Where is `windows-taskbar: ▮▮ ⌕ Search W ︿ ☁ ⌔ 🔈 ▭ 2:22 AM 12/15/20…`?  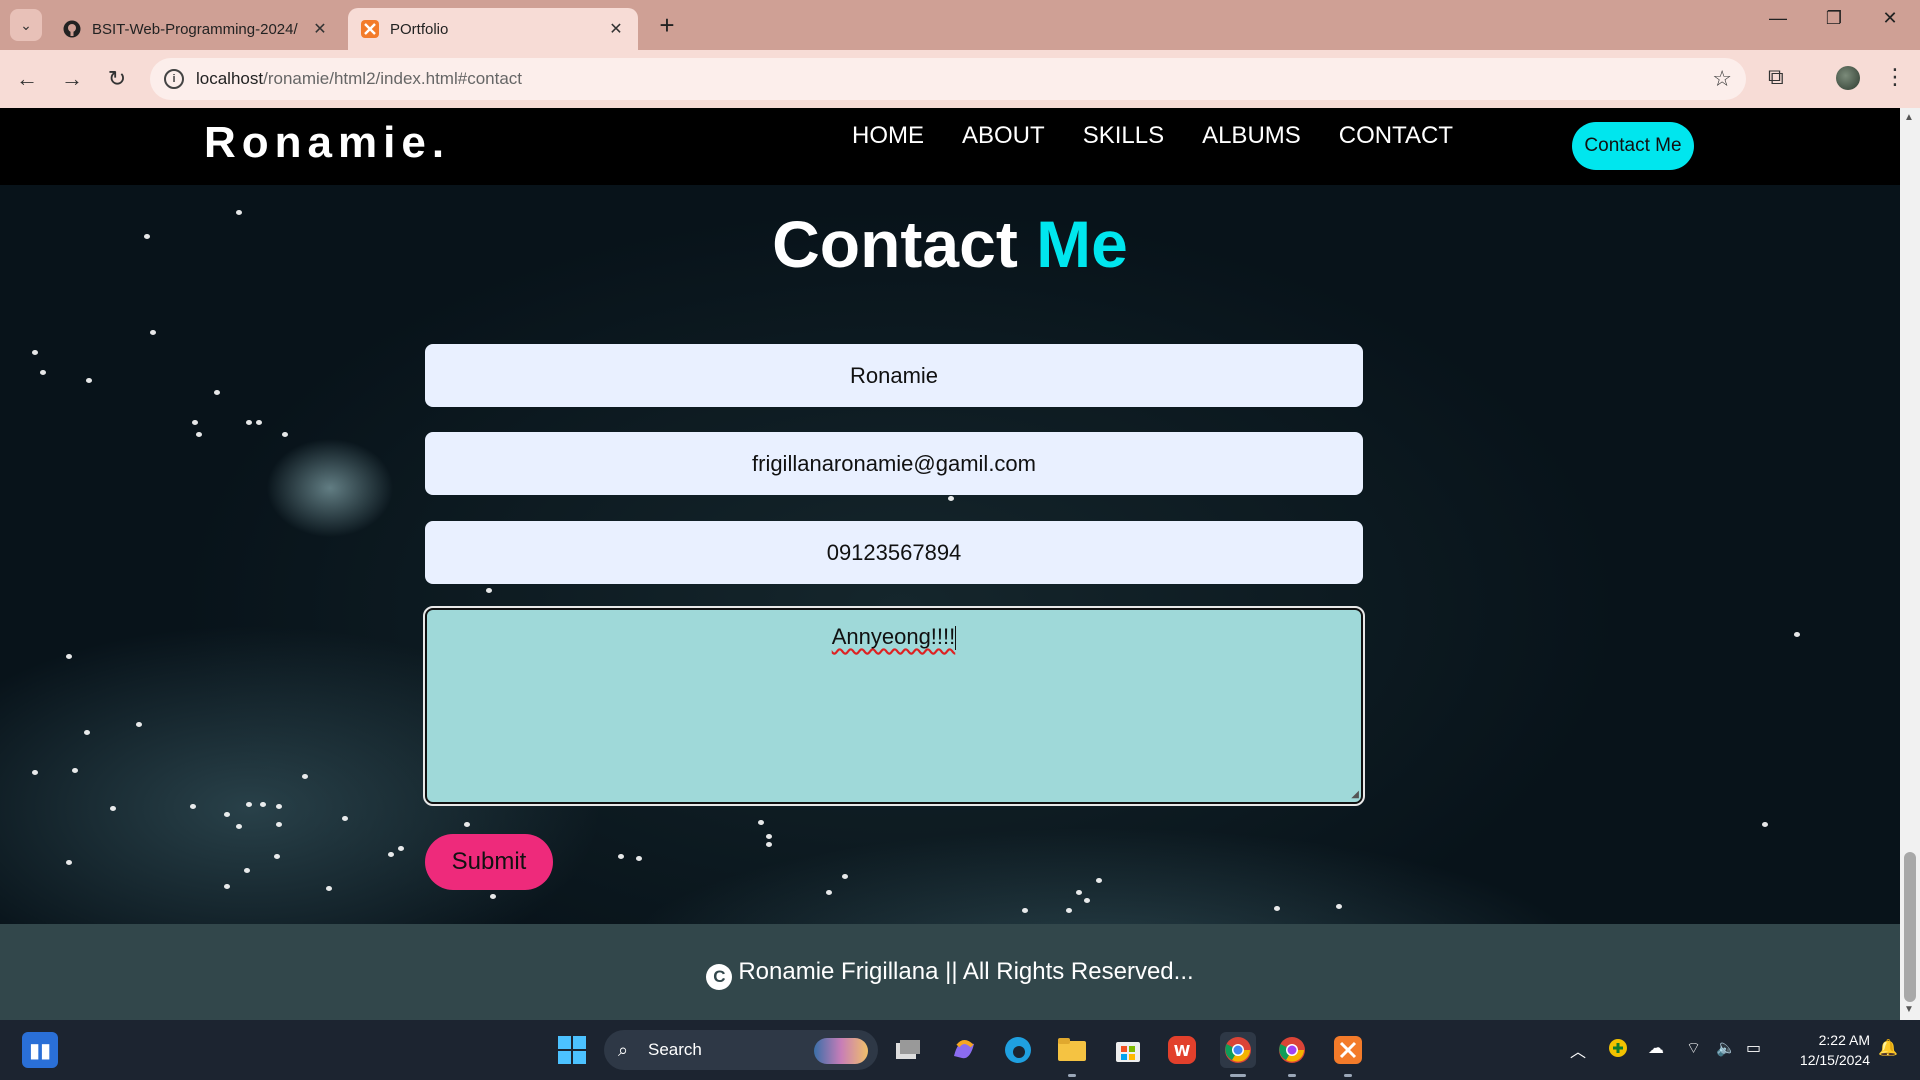
windows-taskbar: ▮▮ ⌕ Search W ︿ ☁ ⌔ 🔈 ▭ 2:22 AM 12/15/20… is located at coordinates (960, 1050).